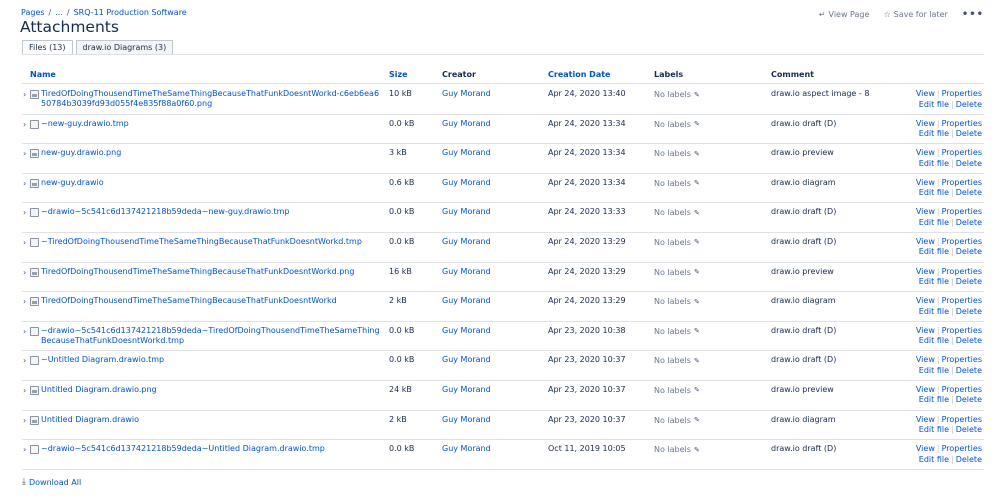 This screenshot has height=500, width=998. What do you see at coordinates (973, 14) in the screenshot?
I see `more-actions-button: •••` at bounding box center [973, 14].